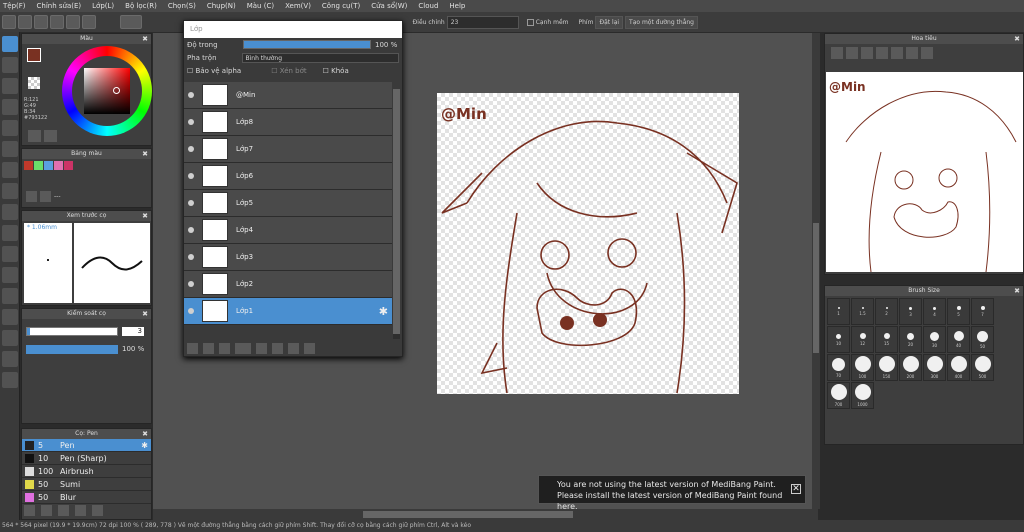 The image size is (1024, 532). I want to click on menu-item: Lớp(L), so click(103, 6).